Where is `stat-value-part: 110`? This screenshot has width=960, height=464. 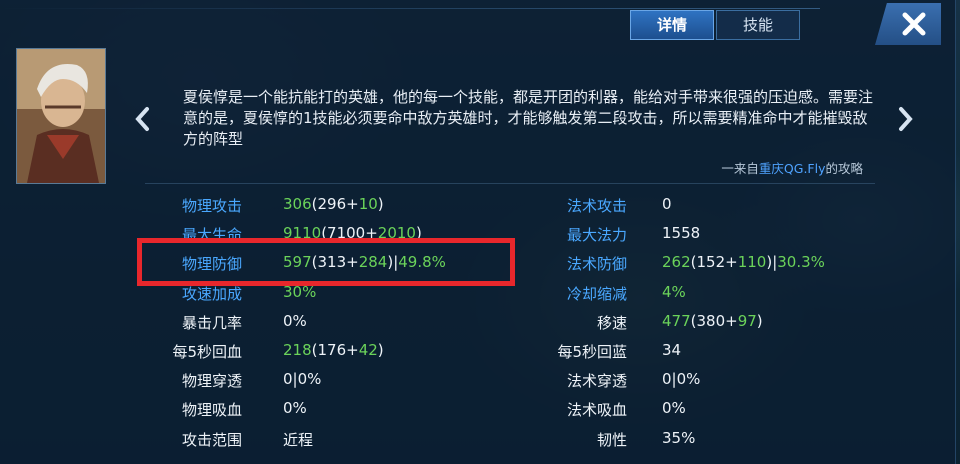
stat-value-part: 110 is located at coordinates (752, 262).